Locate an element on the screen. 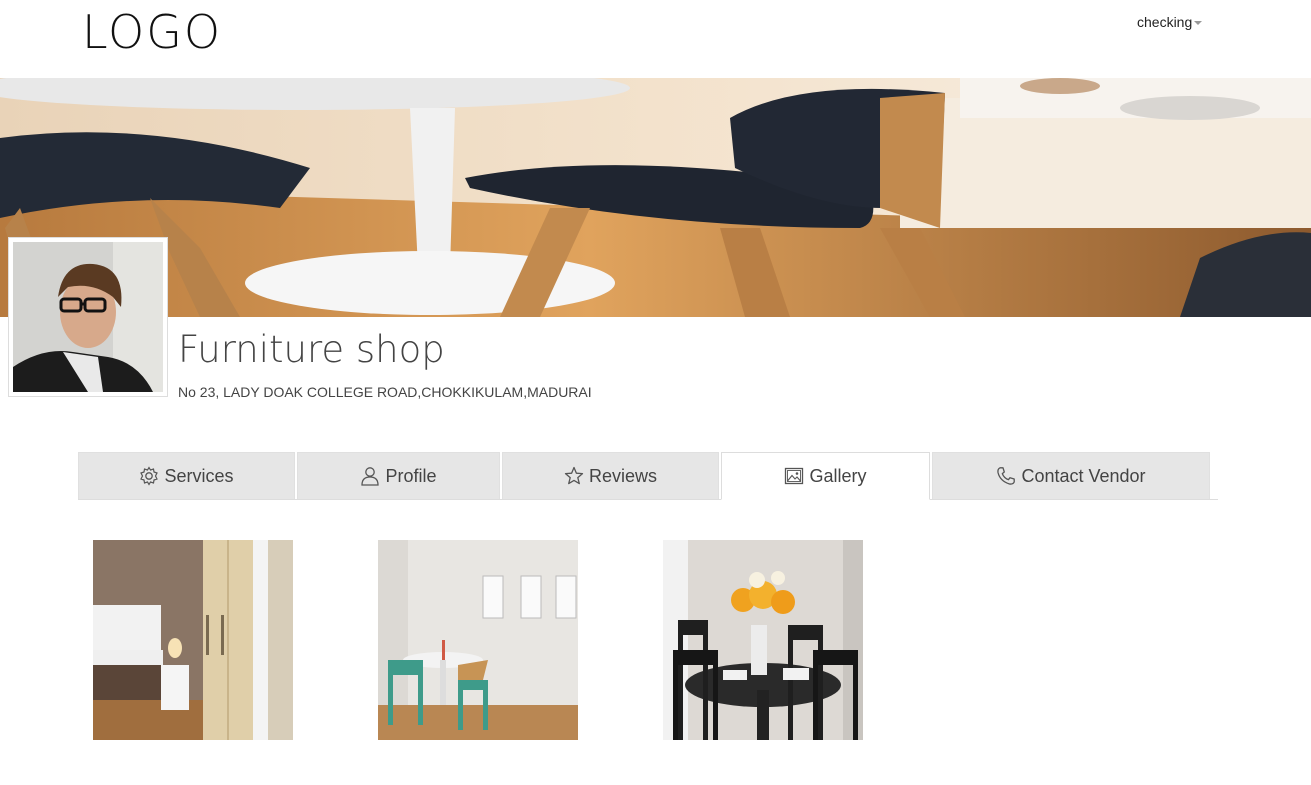 The image size is (1311, 785). star-icon is located at coordinates (574, 475).